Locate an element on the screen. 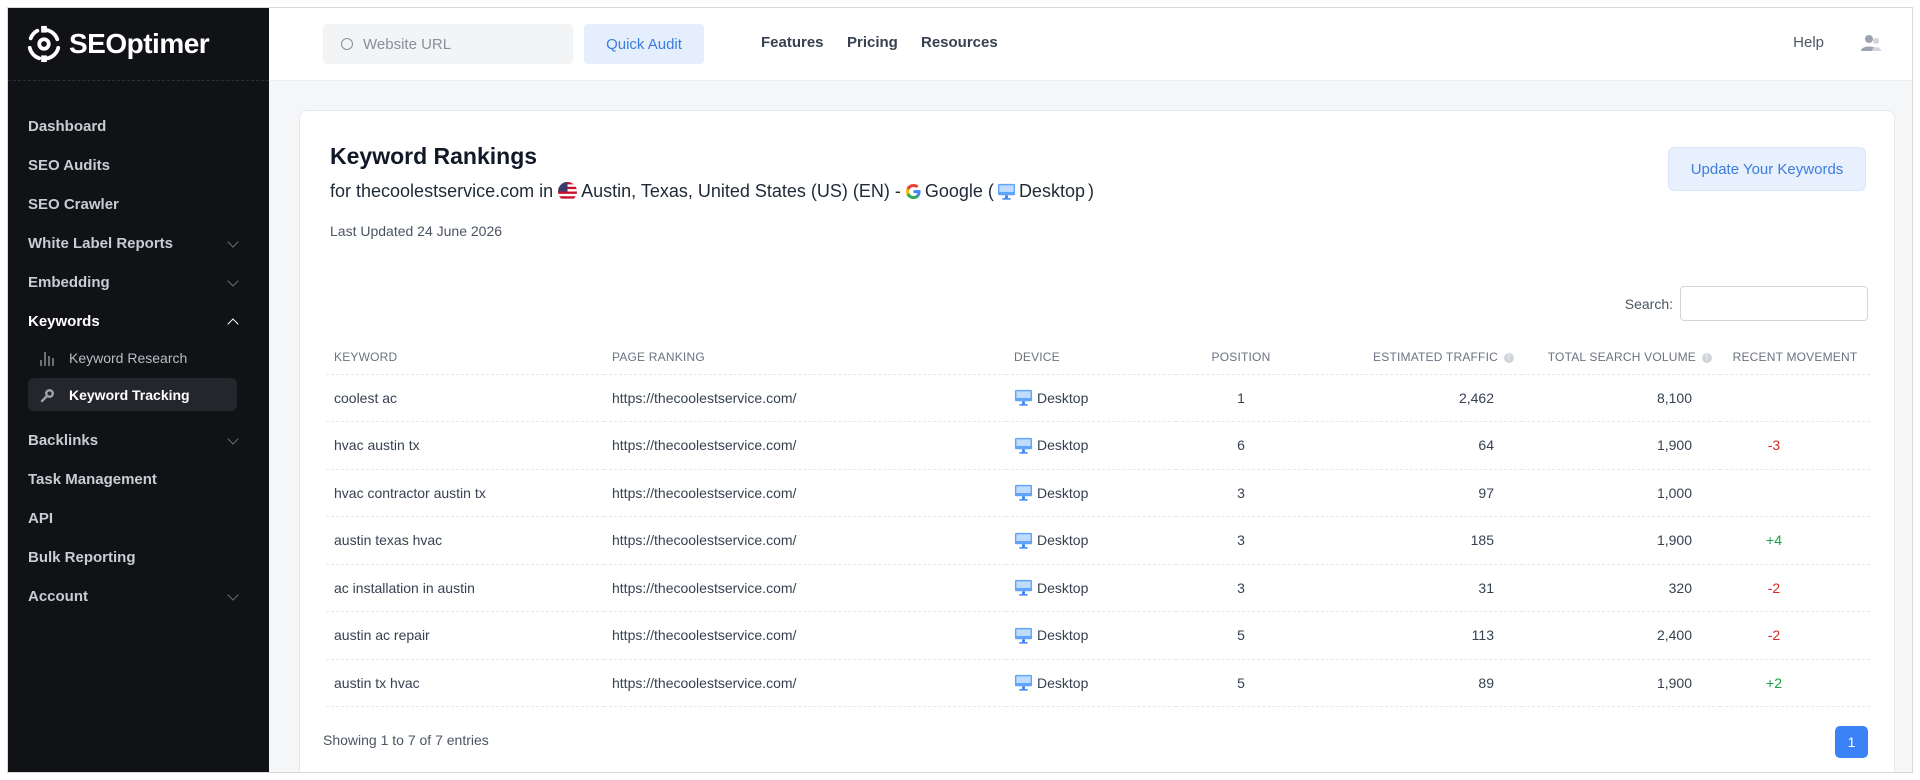 This screenshot has height=780, width=1920. sidebar-item-label: White Label Reports is located at coordinates (101, 243).